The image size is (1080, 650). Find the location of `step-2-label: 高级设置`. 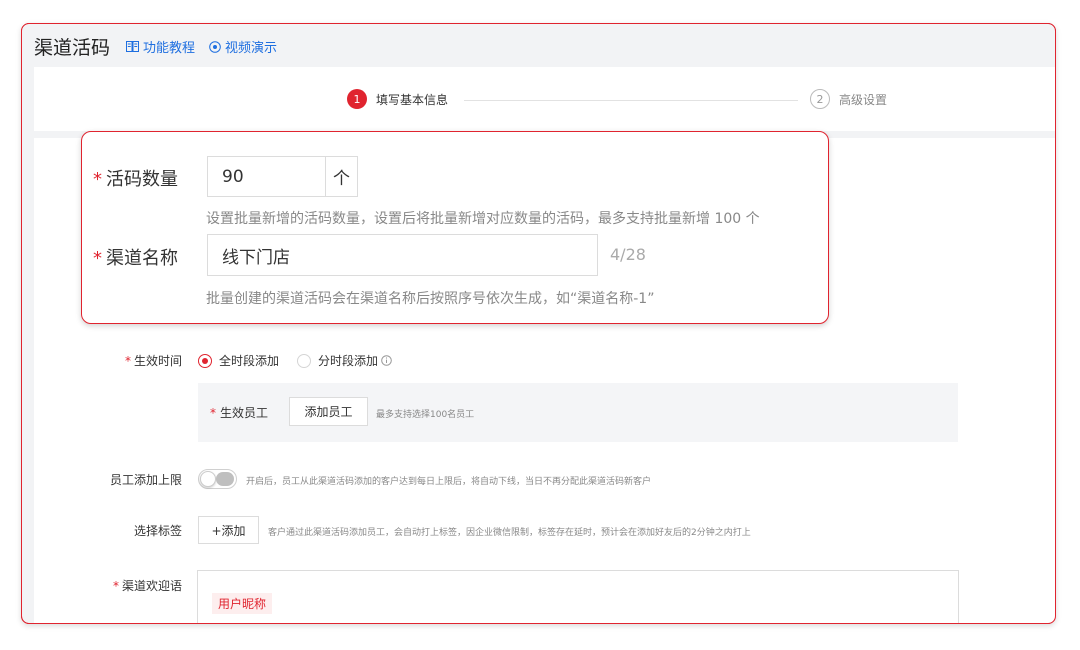

step-2-label: 高级设置 is located at coordinates (863, 99).